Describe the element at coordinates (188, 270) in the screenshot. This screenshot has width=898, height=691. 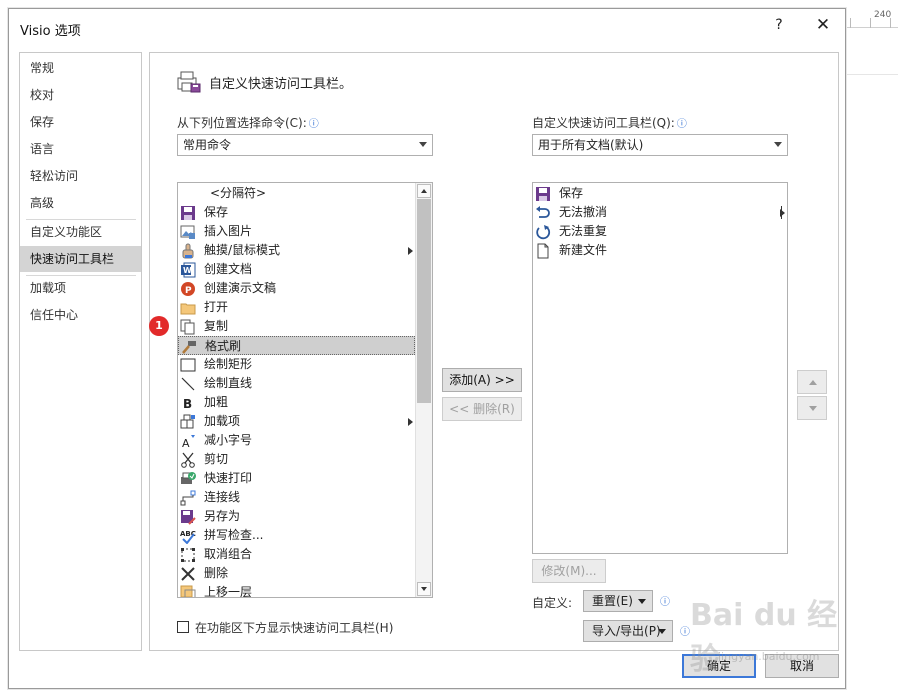
I see `word-icon: W` at that location.